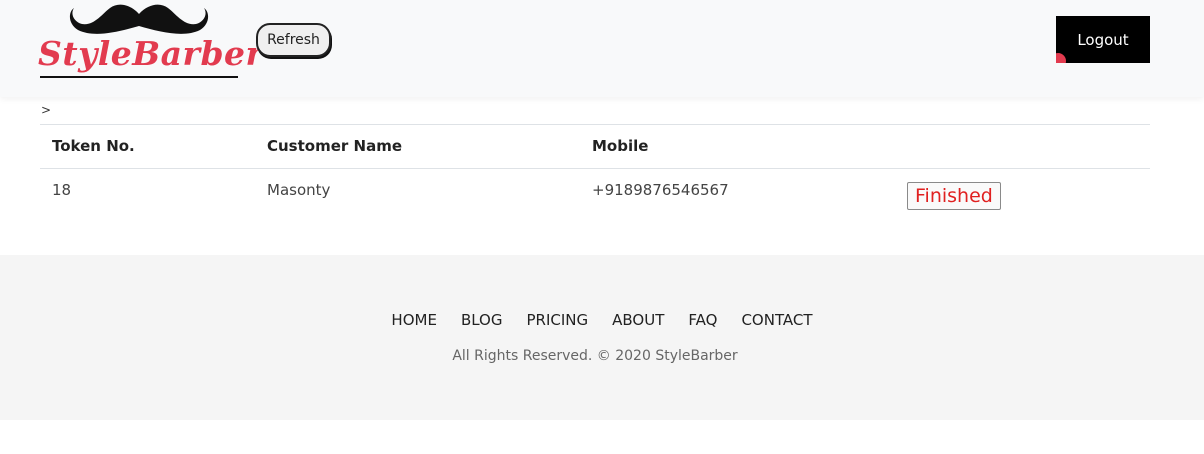 The image size is (1204, 454). Describe the element at coordinates (151, 53) in the screenshot. I see `logo-text: StyleBarber` at that location.